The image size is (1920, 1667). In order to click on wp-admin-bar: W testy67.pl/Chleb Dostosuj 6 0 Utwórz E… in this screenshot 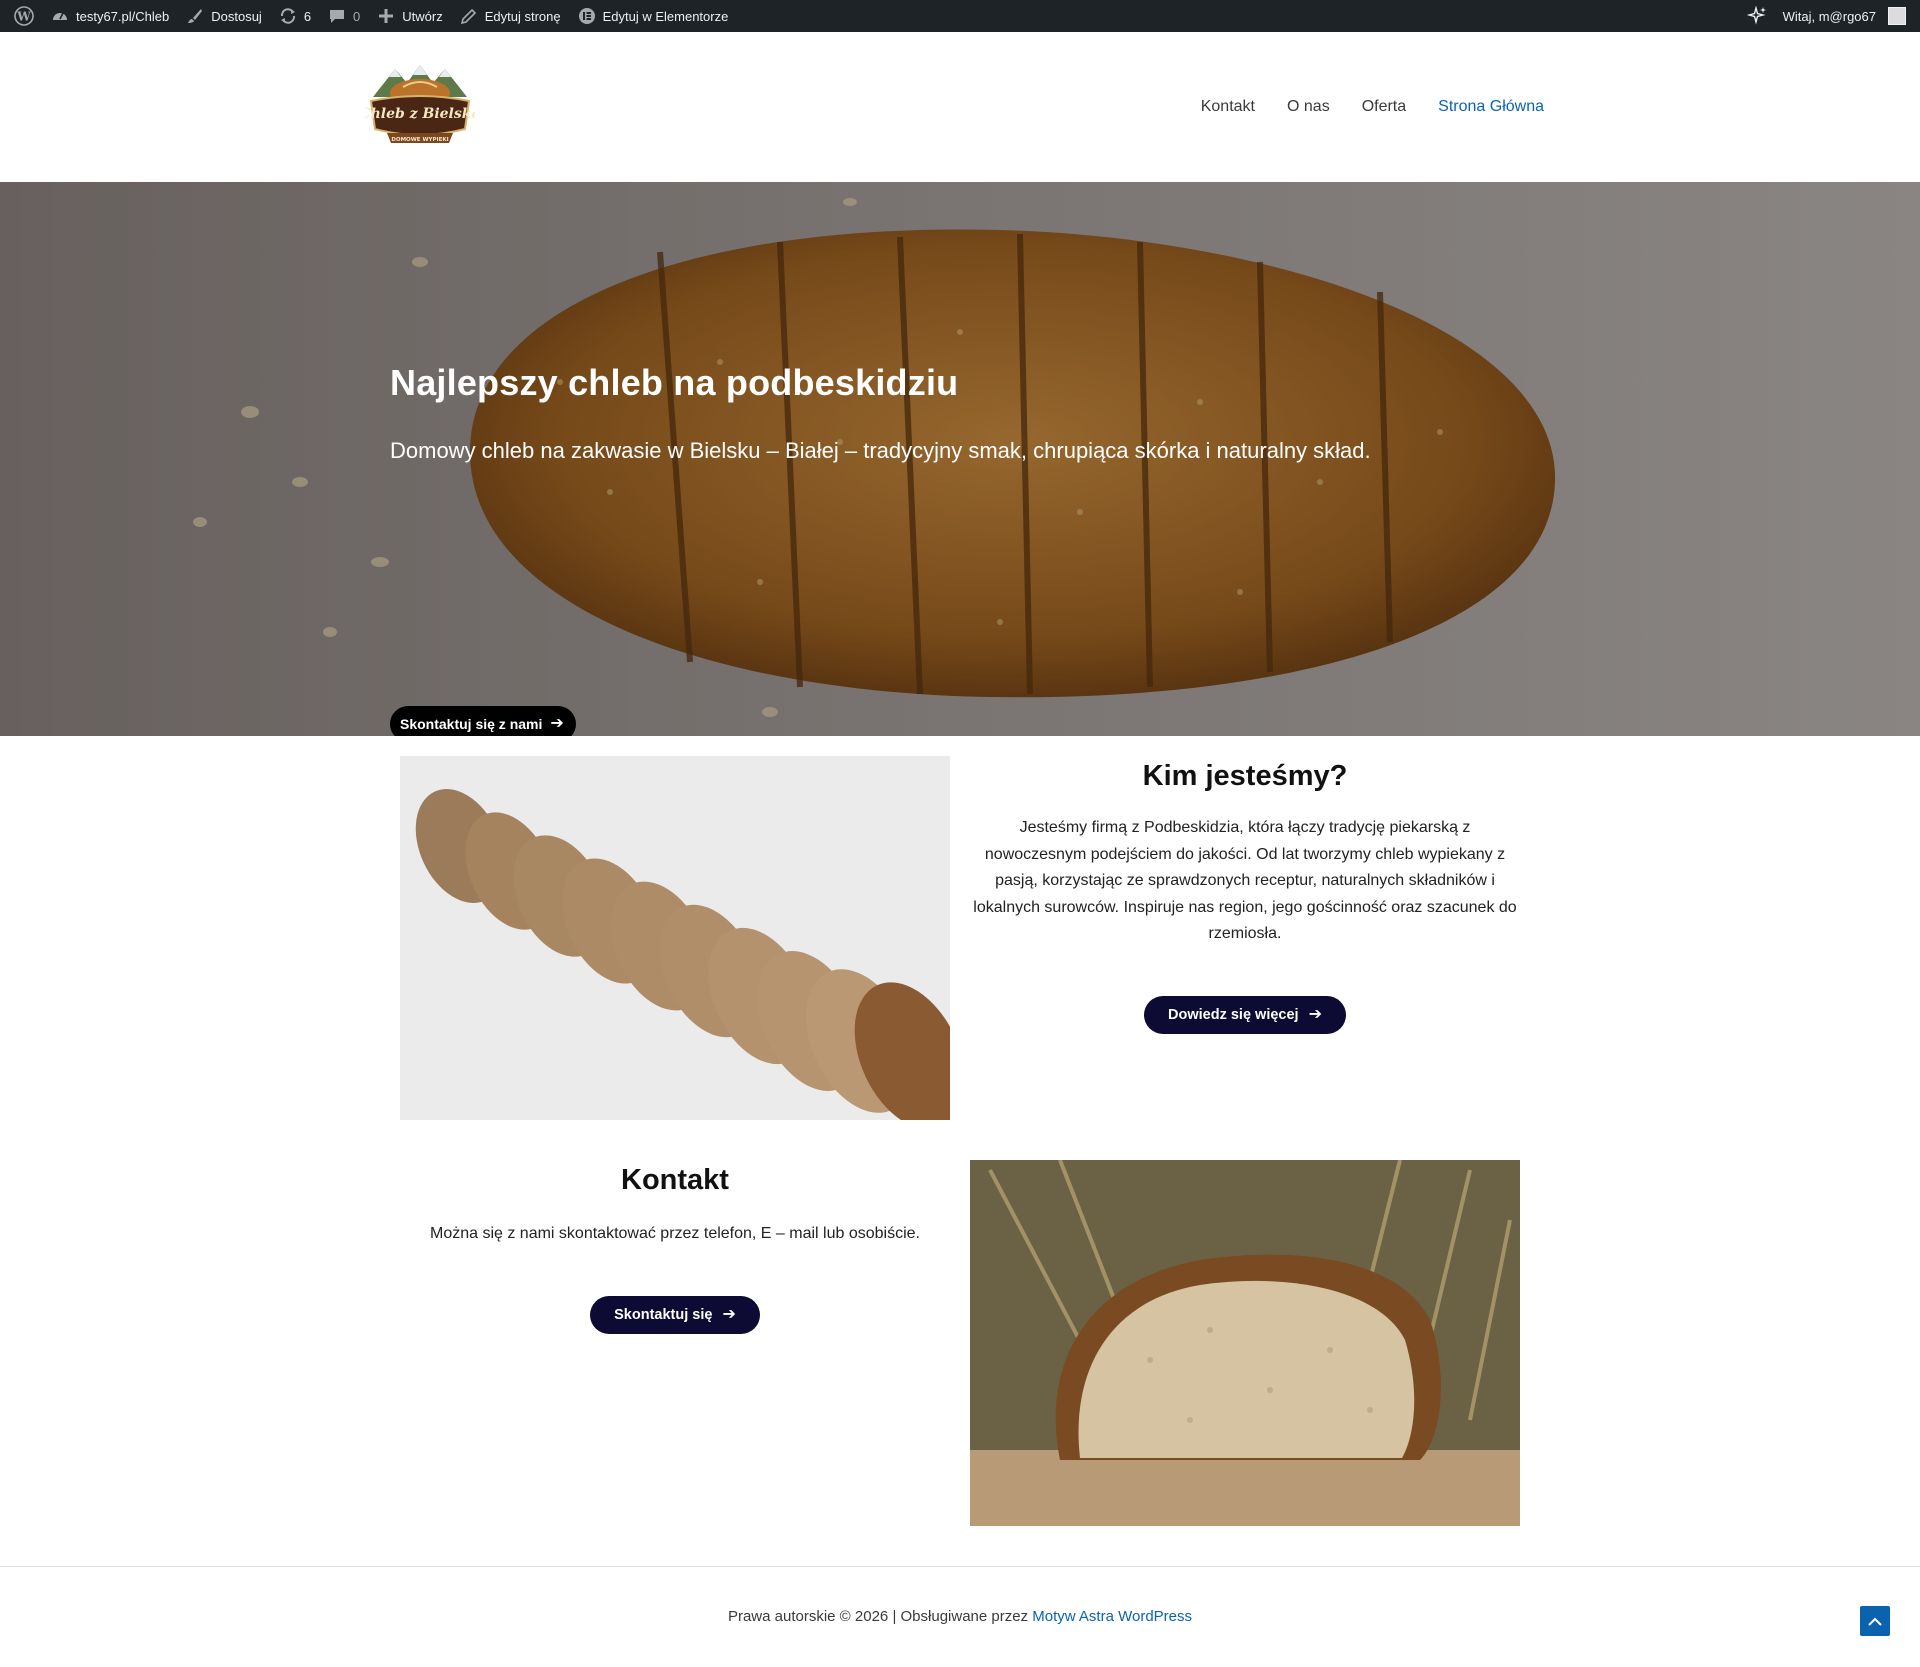, I will do `click(960, 16)`.